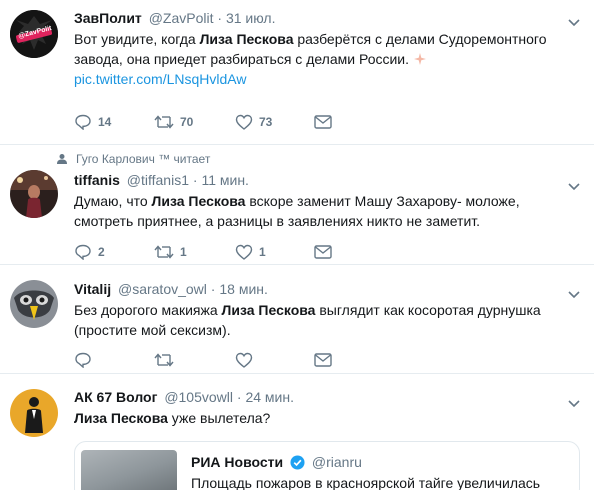 The image size is (594, 490). Describe the element at coordinates (194, 360) in the screenshot. I see `retweet-button` at that location.